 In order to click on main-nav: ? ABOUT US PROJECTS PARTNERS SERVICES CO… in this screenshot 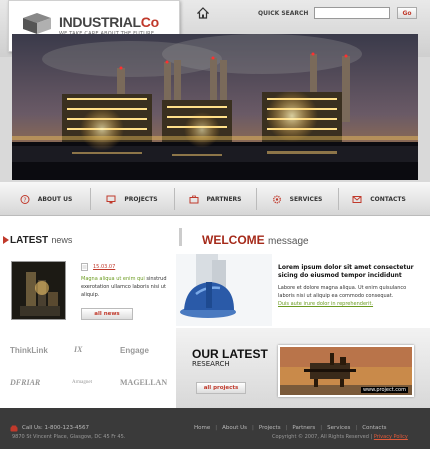, I will do `click(215, 199)`.